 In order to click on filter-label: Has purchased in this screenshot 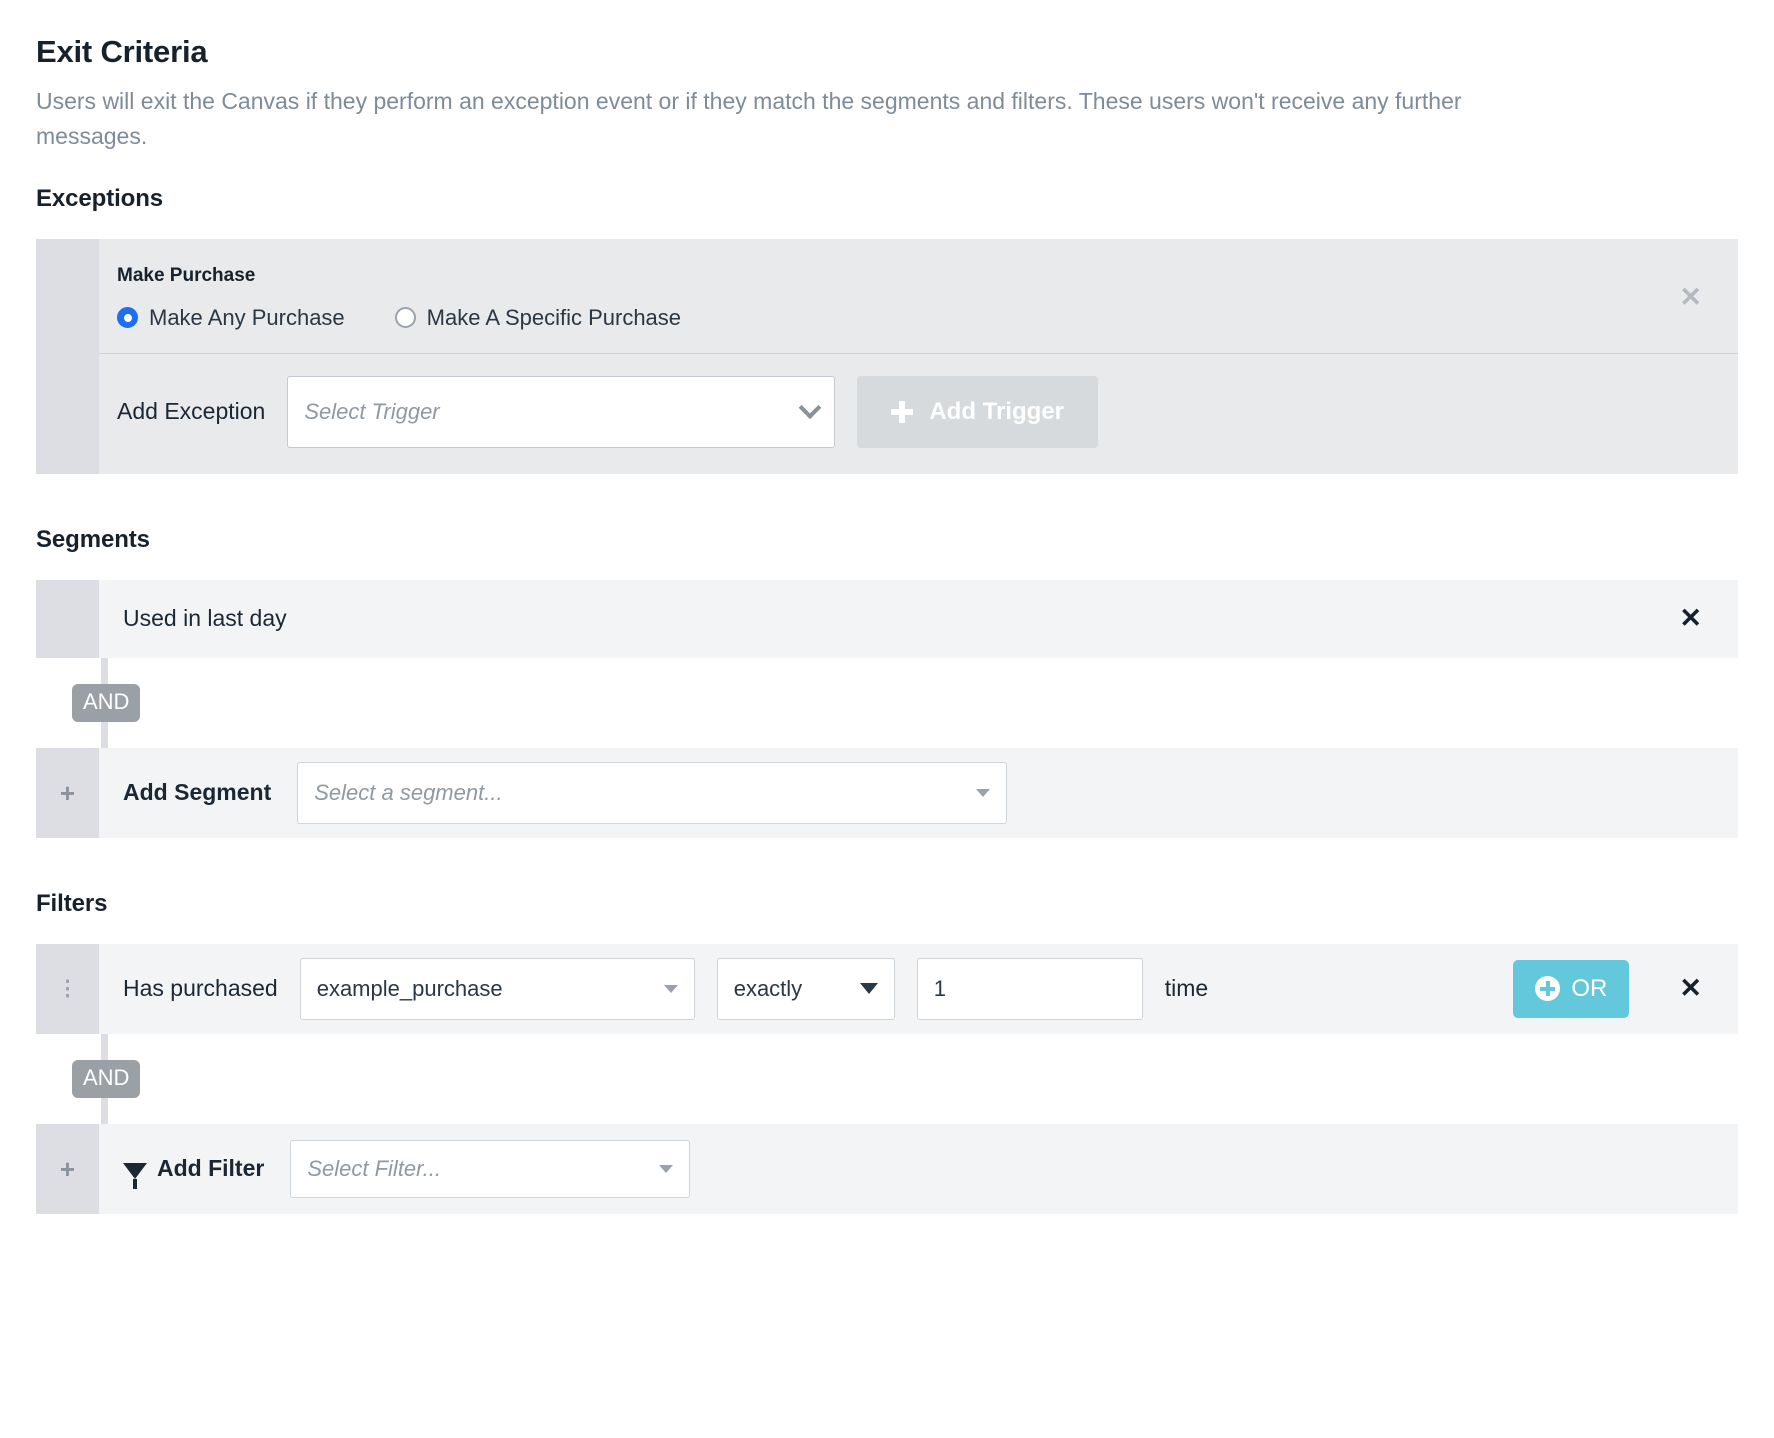, I will do `click(200, 988)`.